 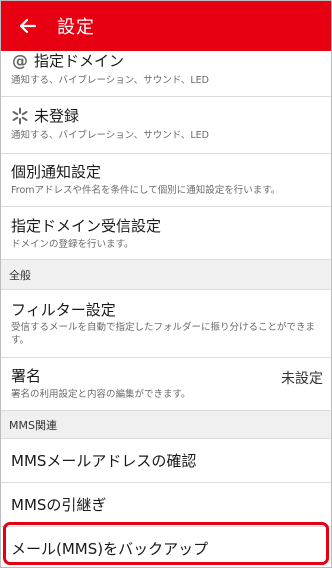 I want to click on setting-mms-address-check: MMSメールアドレスの確認, so click(x=166, y=461).